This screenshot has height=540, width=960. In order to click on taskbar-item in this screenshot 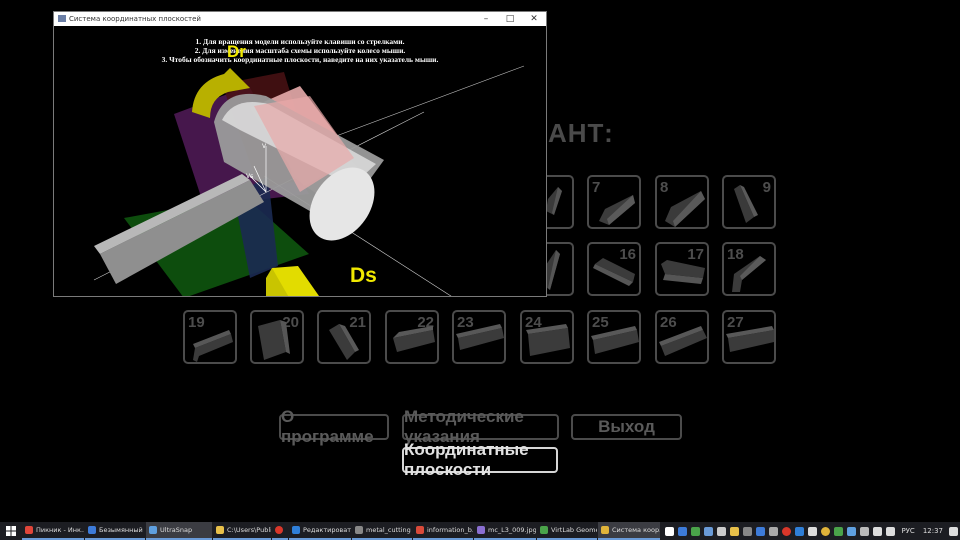, I will do `click(280, 531)`.